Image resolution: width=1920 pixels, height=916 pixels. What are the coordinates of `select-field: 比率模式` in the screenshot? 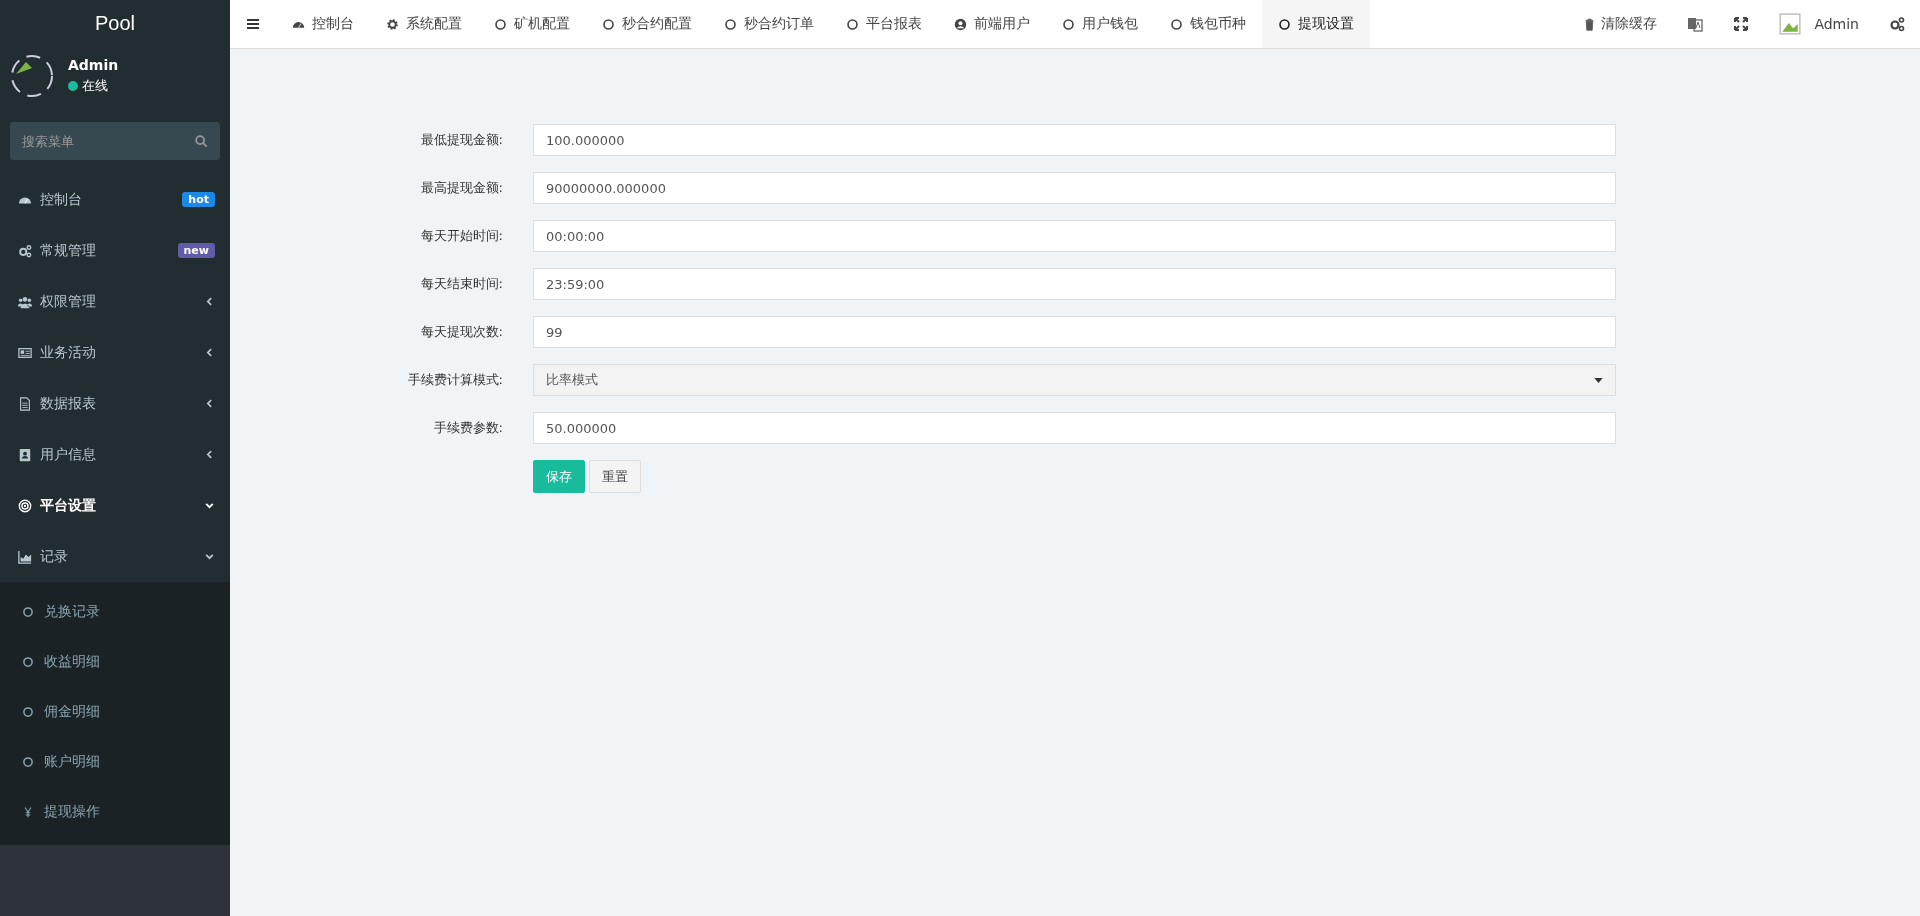 It's located at (1074, 380).